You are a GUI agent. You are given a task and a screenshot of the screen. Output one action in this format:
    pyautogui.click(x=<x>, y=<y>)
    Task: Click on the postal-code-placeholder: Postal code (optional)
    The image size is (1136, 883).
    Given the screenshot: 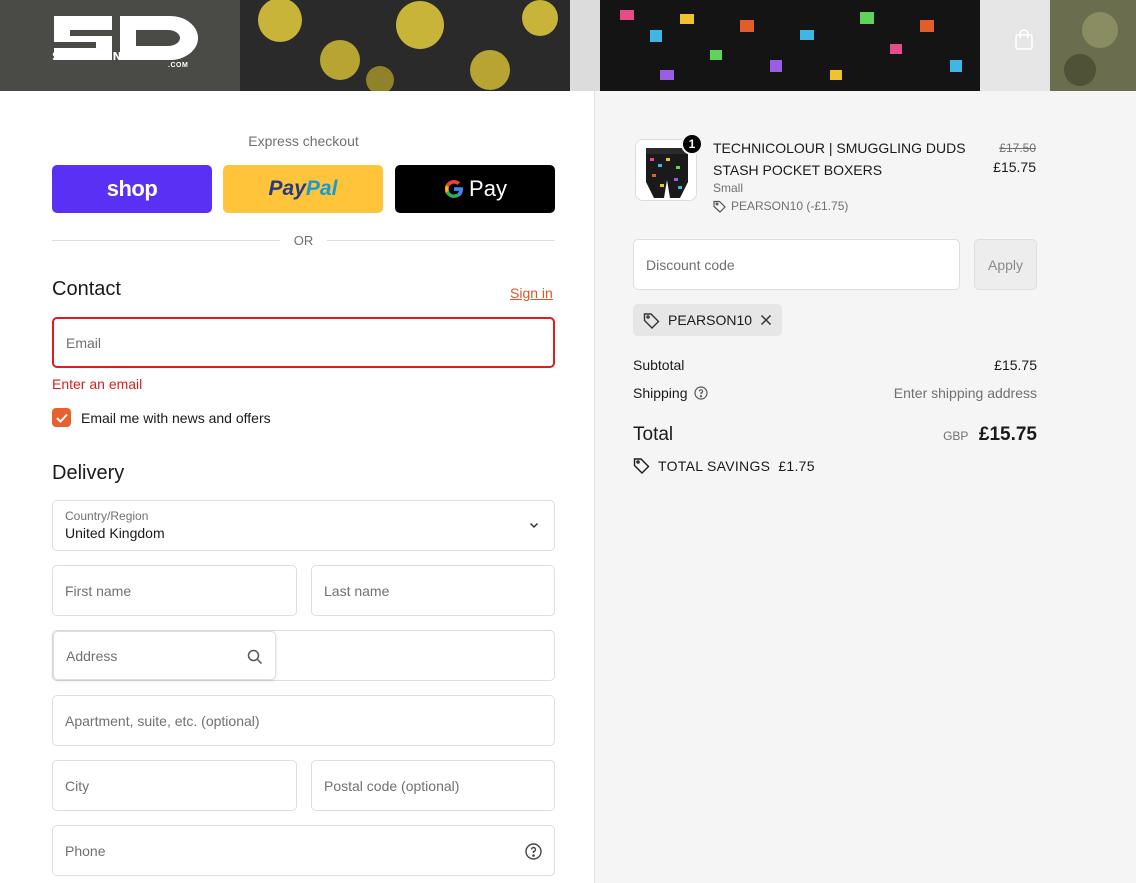 What is the action you would take?
    pyautogui.click(x=392, y=785)
    